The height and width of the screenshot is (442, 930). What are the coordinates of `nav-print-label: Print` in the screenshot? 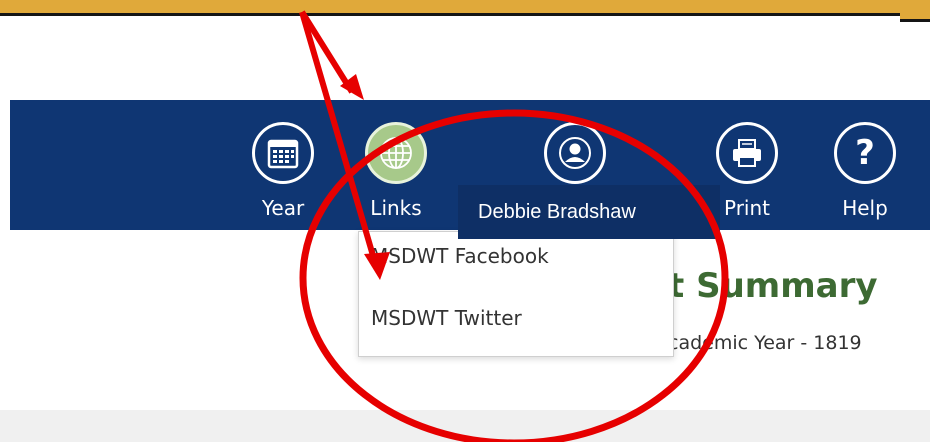 It's located at (746, 208).